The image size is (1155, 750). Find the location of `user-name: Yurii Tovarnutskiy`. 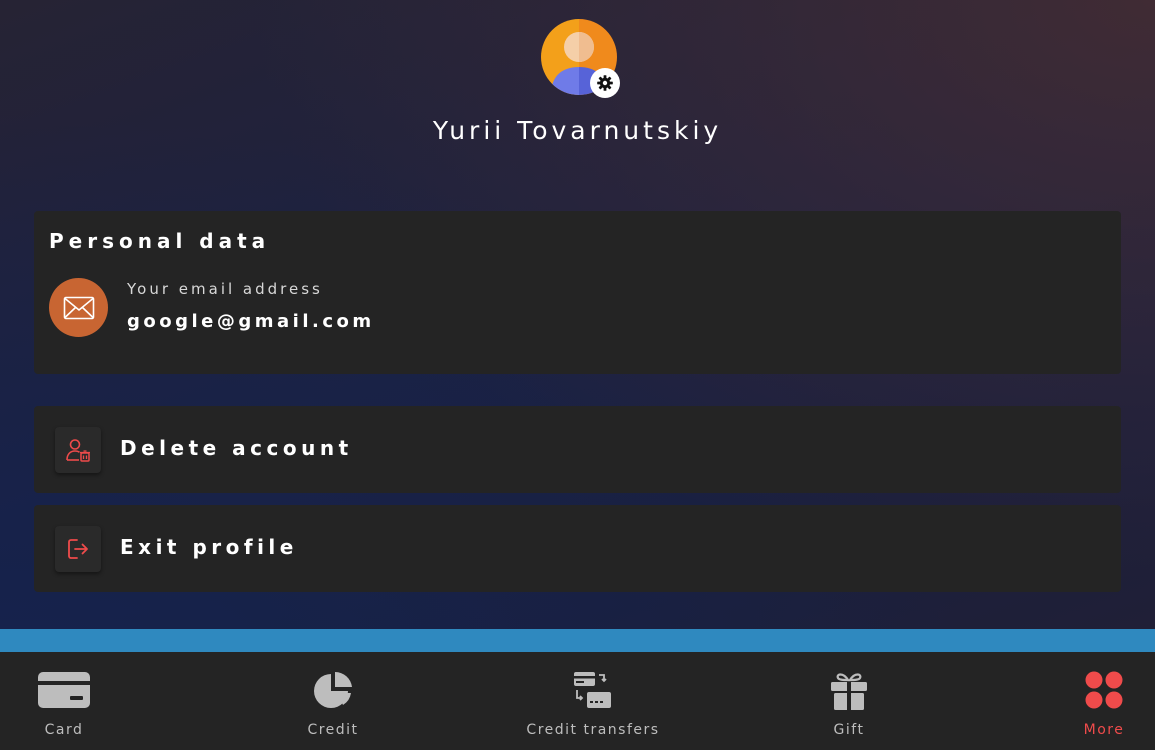

user-name: Yurii Tovarnutskiy is located at coordinates (577, 130).